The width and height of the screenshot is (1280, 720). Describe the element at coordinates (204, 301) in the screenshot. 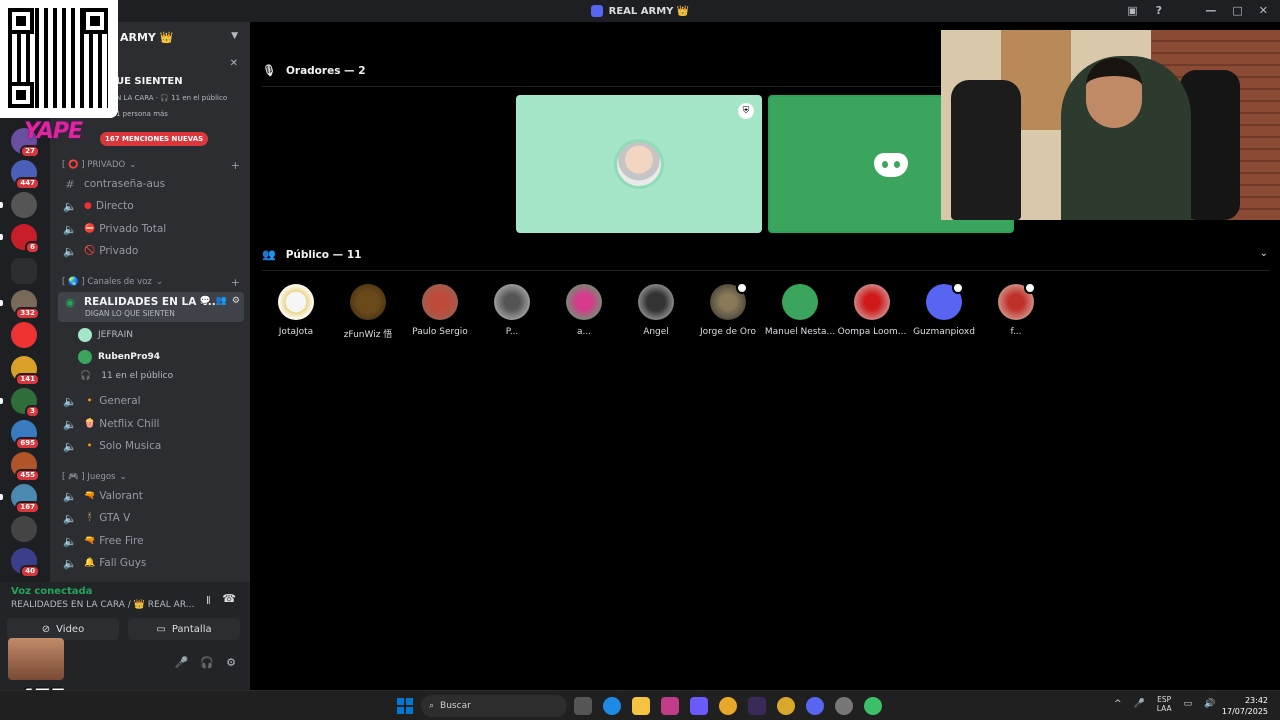

I see `chat-icon: 💬` at that location.